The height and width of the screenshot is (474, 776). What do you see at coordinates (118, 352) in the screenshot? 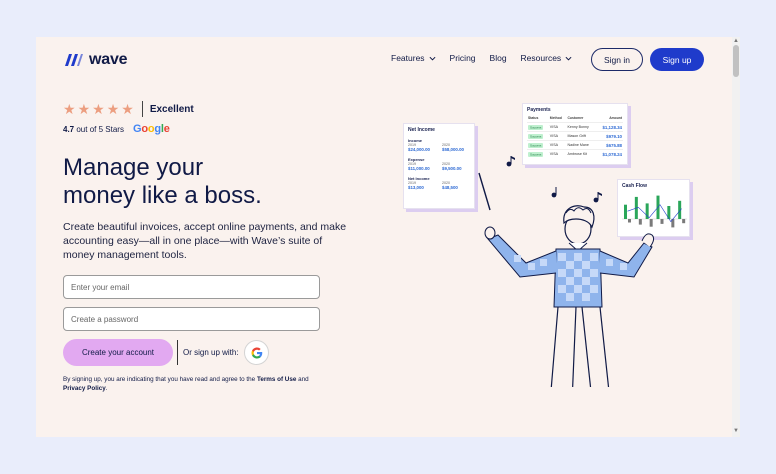
I see `create-account-button: Create your account` at bounding box center [118, 352].